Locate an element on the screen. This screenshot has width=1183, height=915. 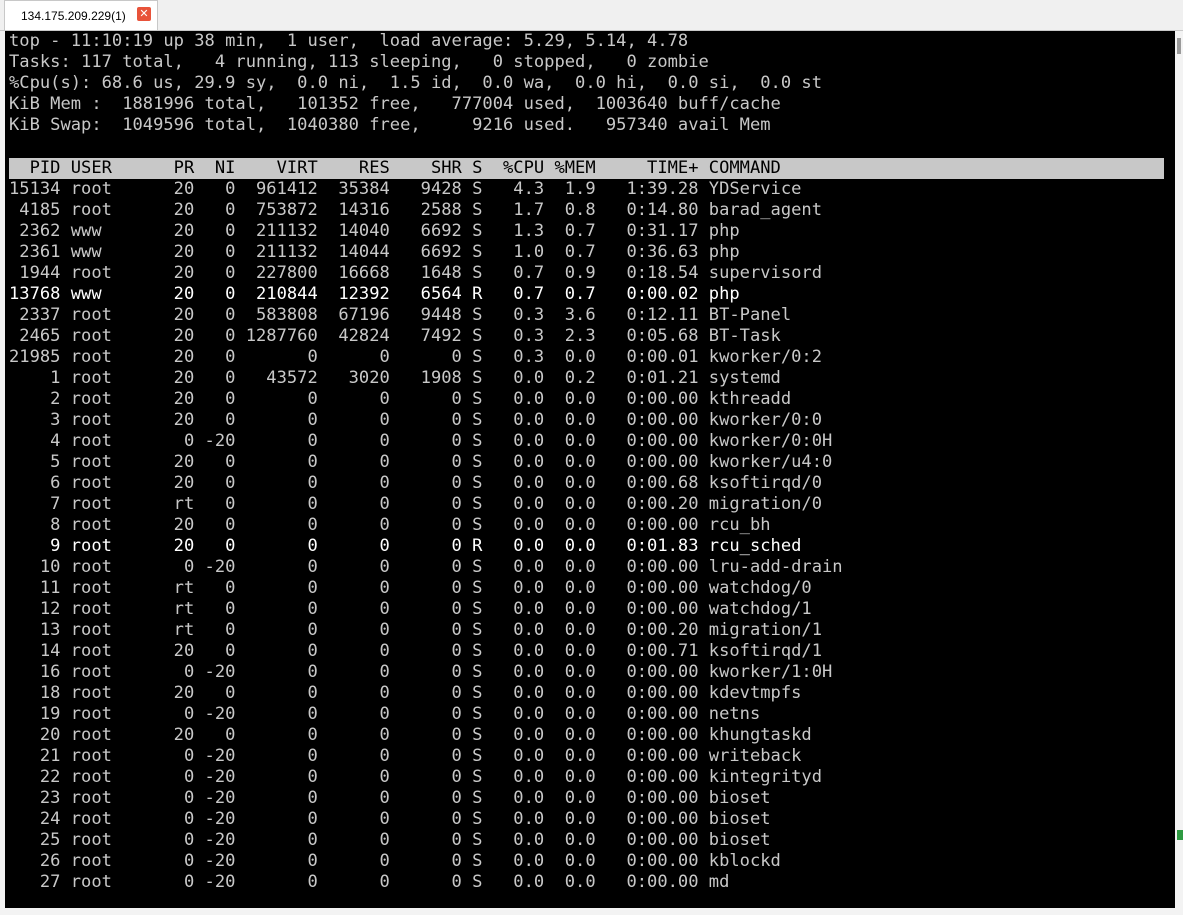
status-marker is located at coordinates (1180, 835).